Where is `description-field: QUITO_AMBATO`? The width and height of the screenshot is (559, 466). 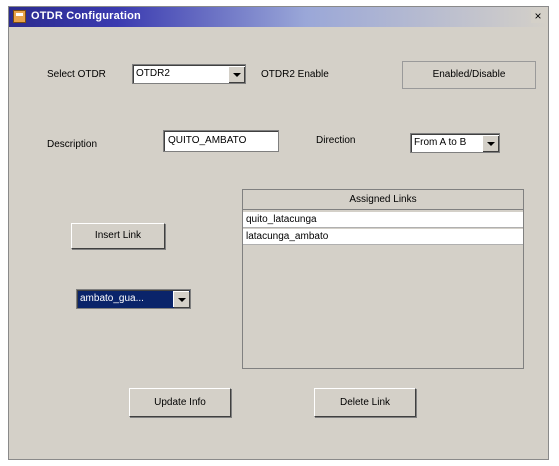 description-field: QUITO_AMBATO is located at coordinates (221, 141).